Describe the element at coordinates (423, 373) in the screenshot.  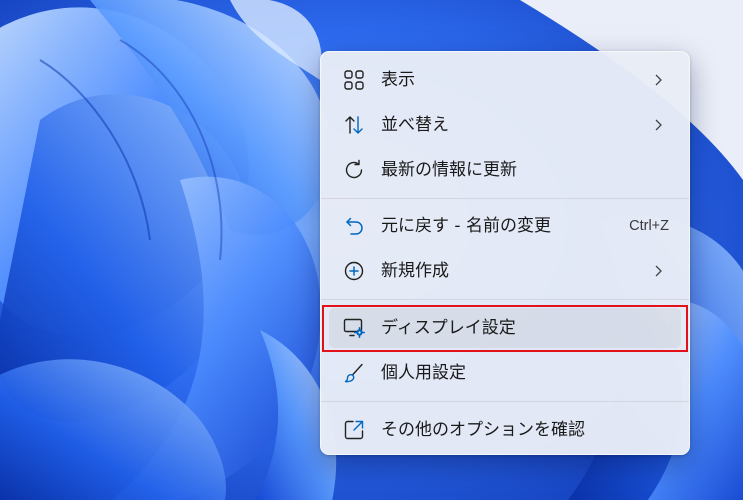
I see `menu-item-label: 個人用設定` at that location.